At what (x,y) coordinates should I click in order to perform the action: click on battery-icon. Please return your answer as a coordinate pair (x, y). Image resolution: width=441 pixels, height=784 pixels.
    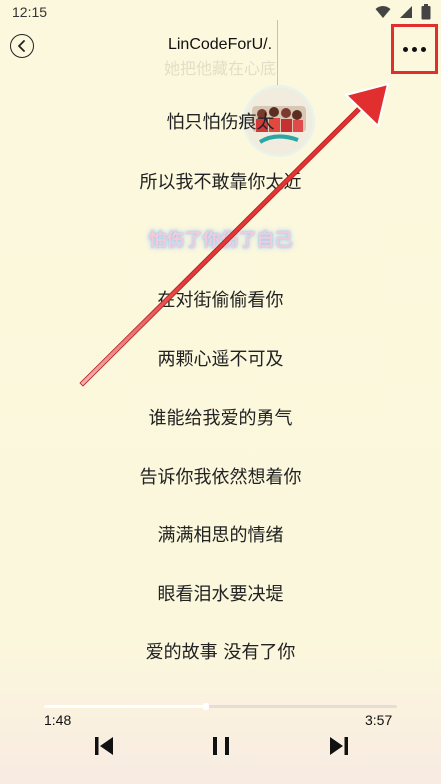
    Looking at the image, I should click on (426, 12).